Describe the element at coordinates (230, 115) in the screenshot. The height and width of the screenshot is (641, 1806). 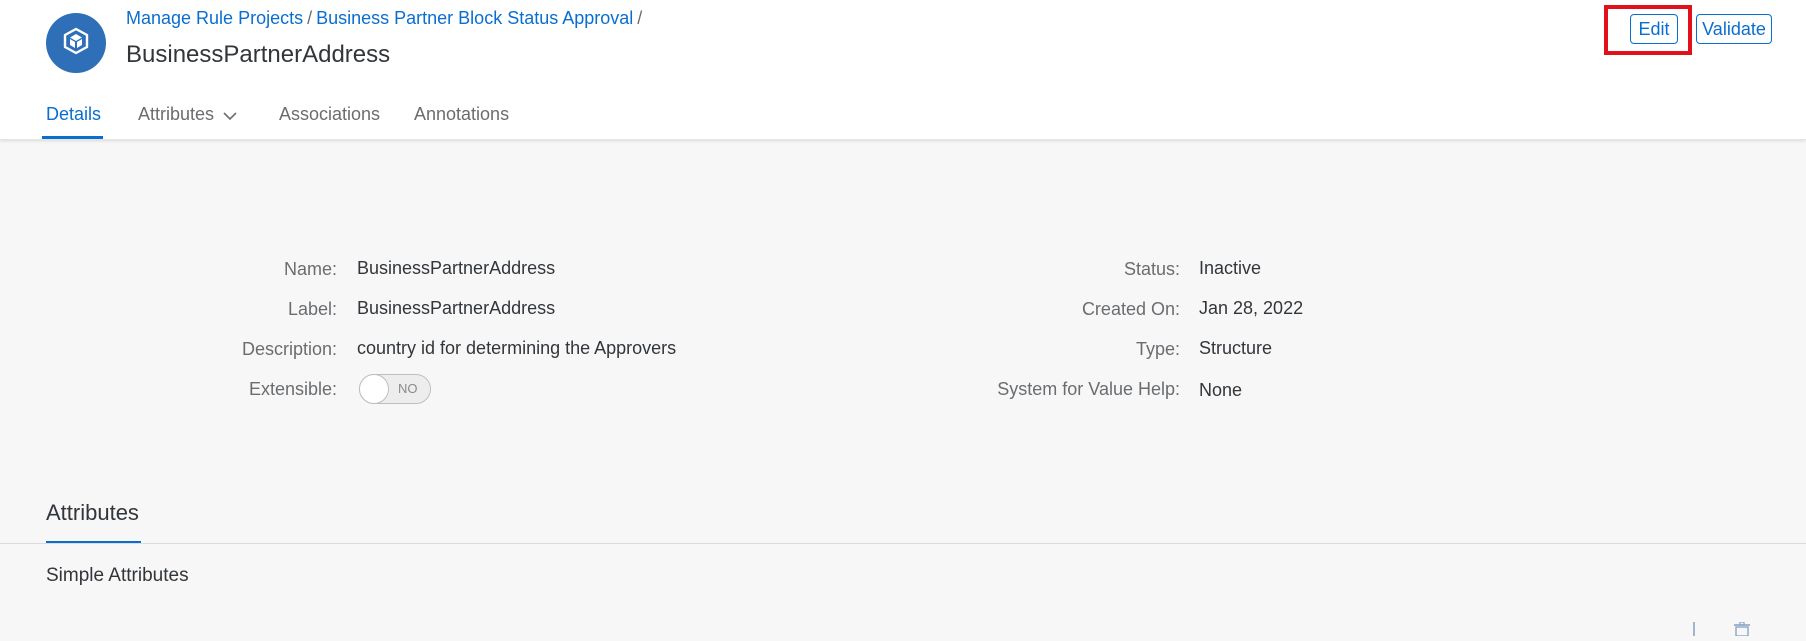
I see `chevron-down-icon` at that location.